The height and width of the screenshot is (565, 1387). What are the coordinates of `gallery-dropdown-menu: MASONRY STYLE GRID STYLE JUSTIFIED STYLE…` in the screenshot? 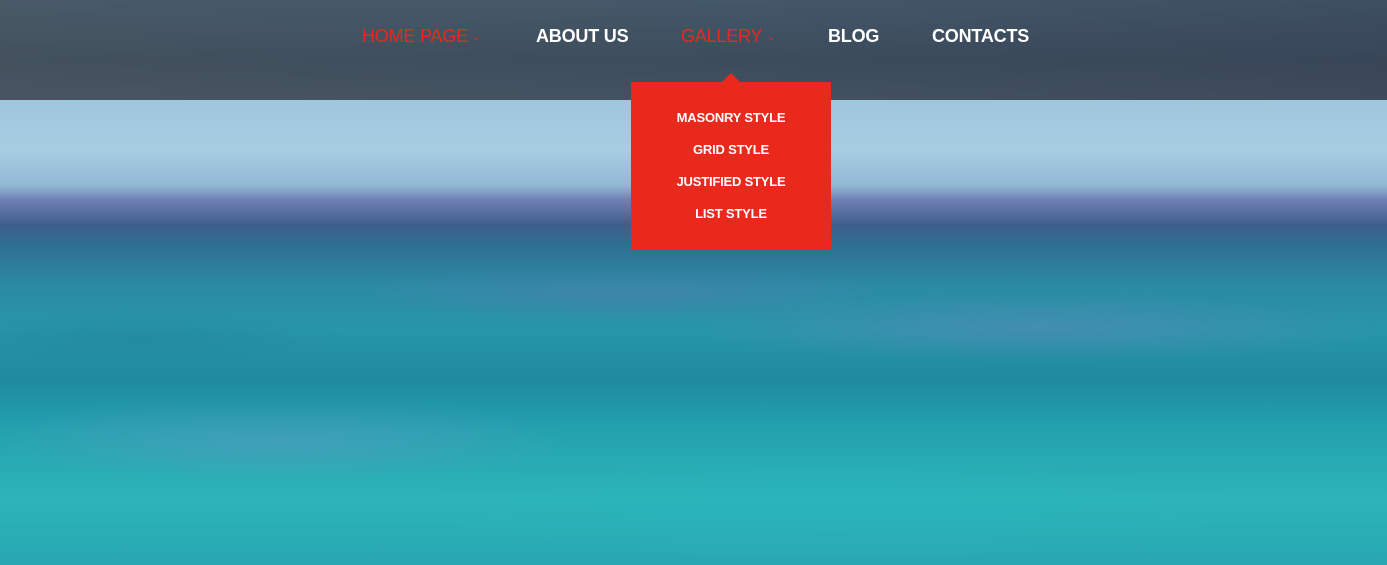 It's located at (731, 166).